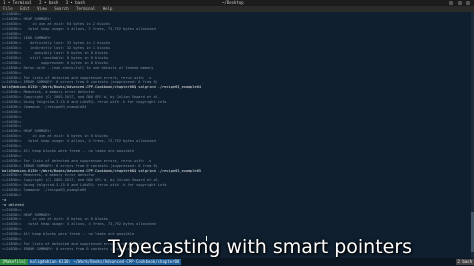 This screenshot has width=474, height=266. Describe the element at coordinates (61, 8) in the screenshot. I see `menu-search: Search` at that location.